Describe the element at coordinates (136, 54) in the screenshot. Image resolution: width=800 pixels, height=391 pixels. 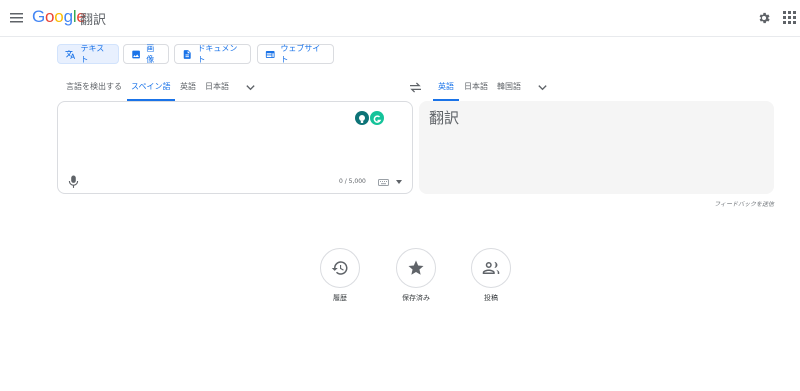
I see `image-icon` at that location.